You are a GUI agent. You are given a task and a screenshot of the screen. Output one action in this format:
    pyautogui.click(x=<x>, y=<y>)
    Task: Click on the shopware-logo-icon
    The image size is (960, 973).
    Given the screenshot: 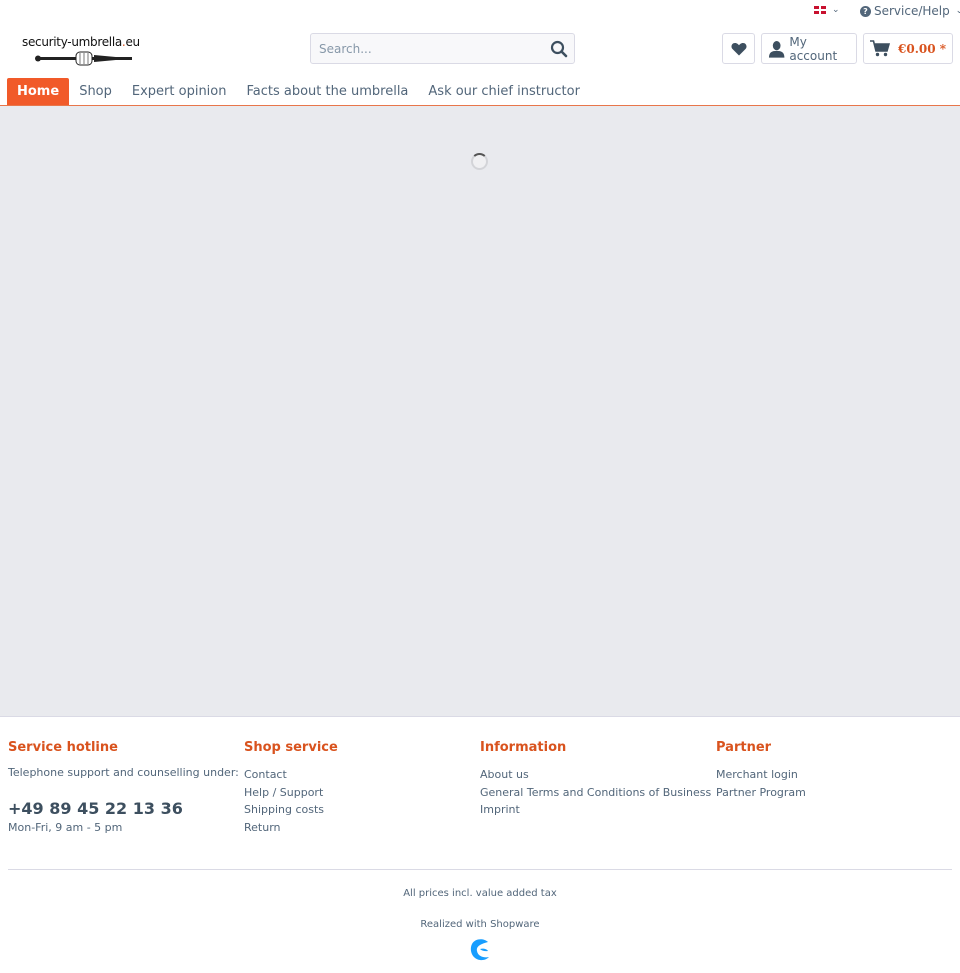 What is the action you would take?
    pyautogui.click(x=480, y=950)
    